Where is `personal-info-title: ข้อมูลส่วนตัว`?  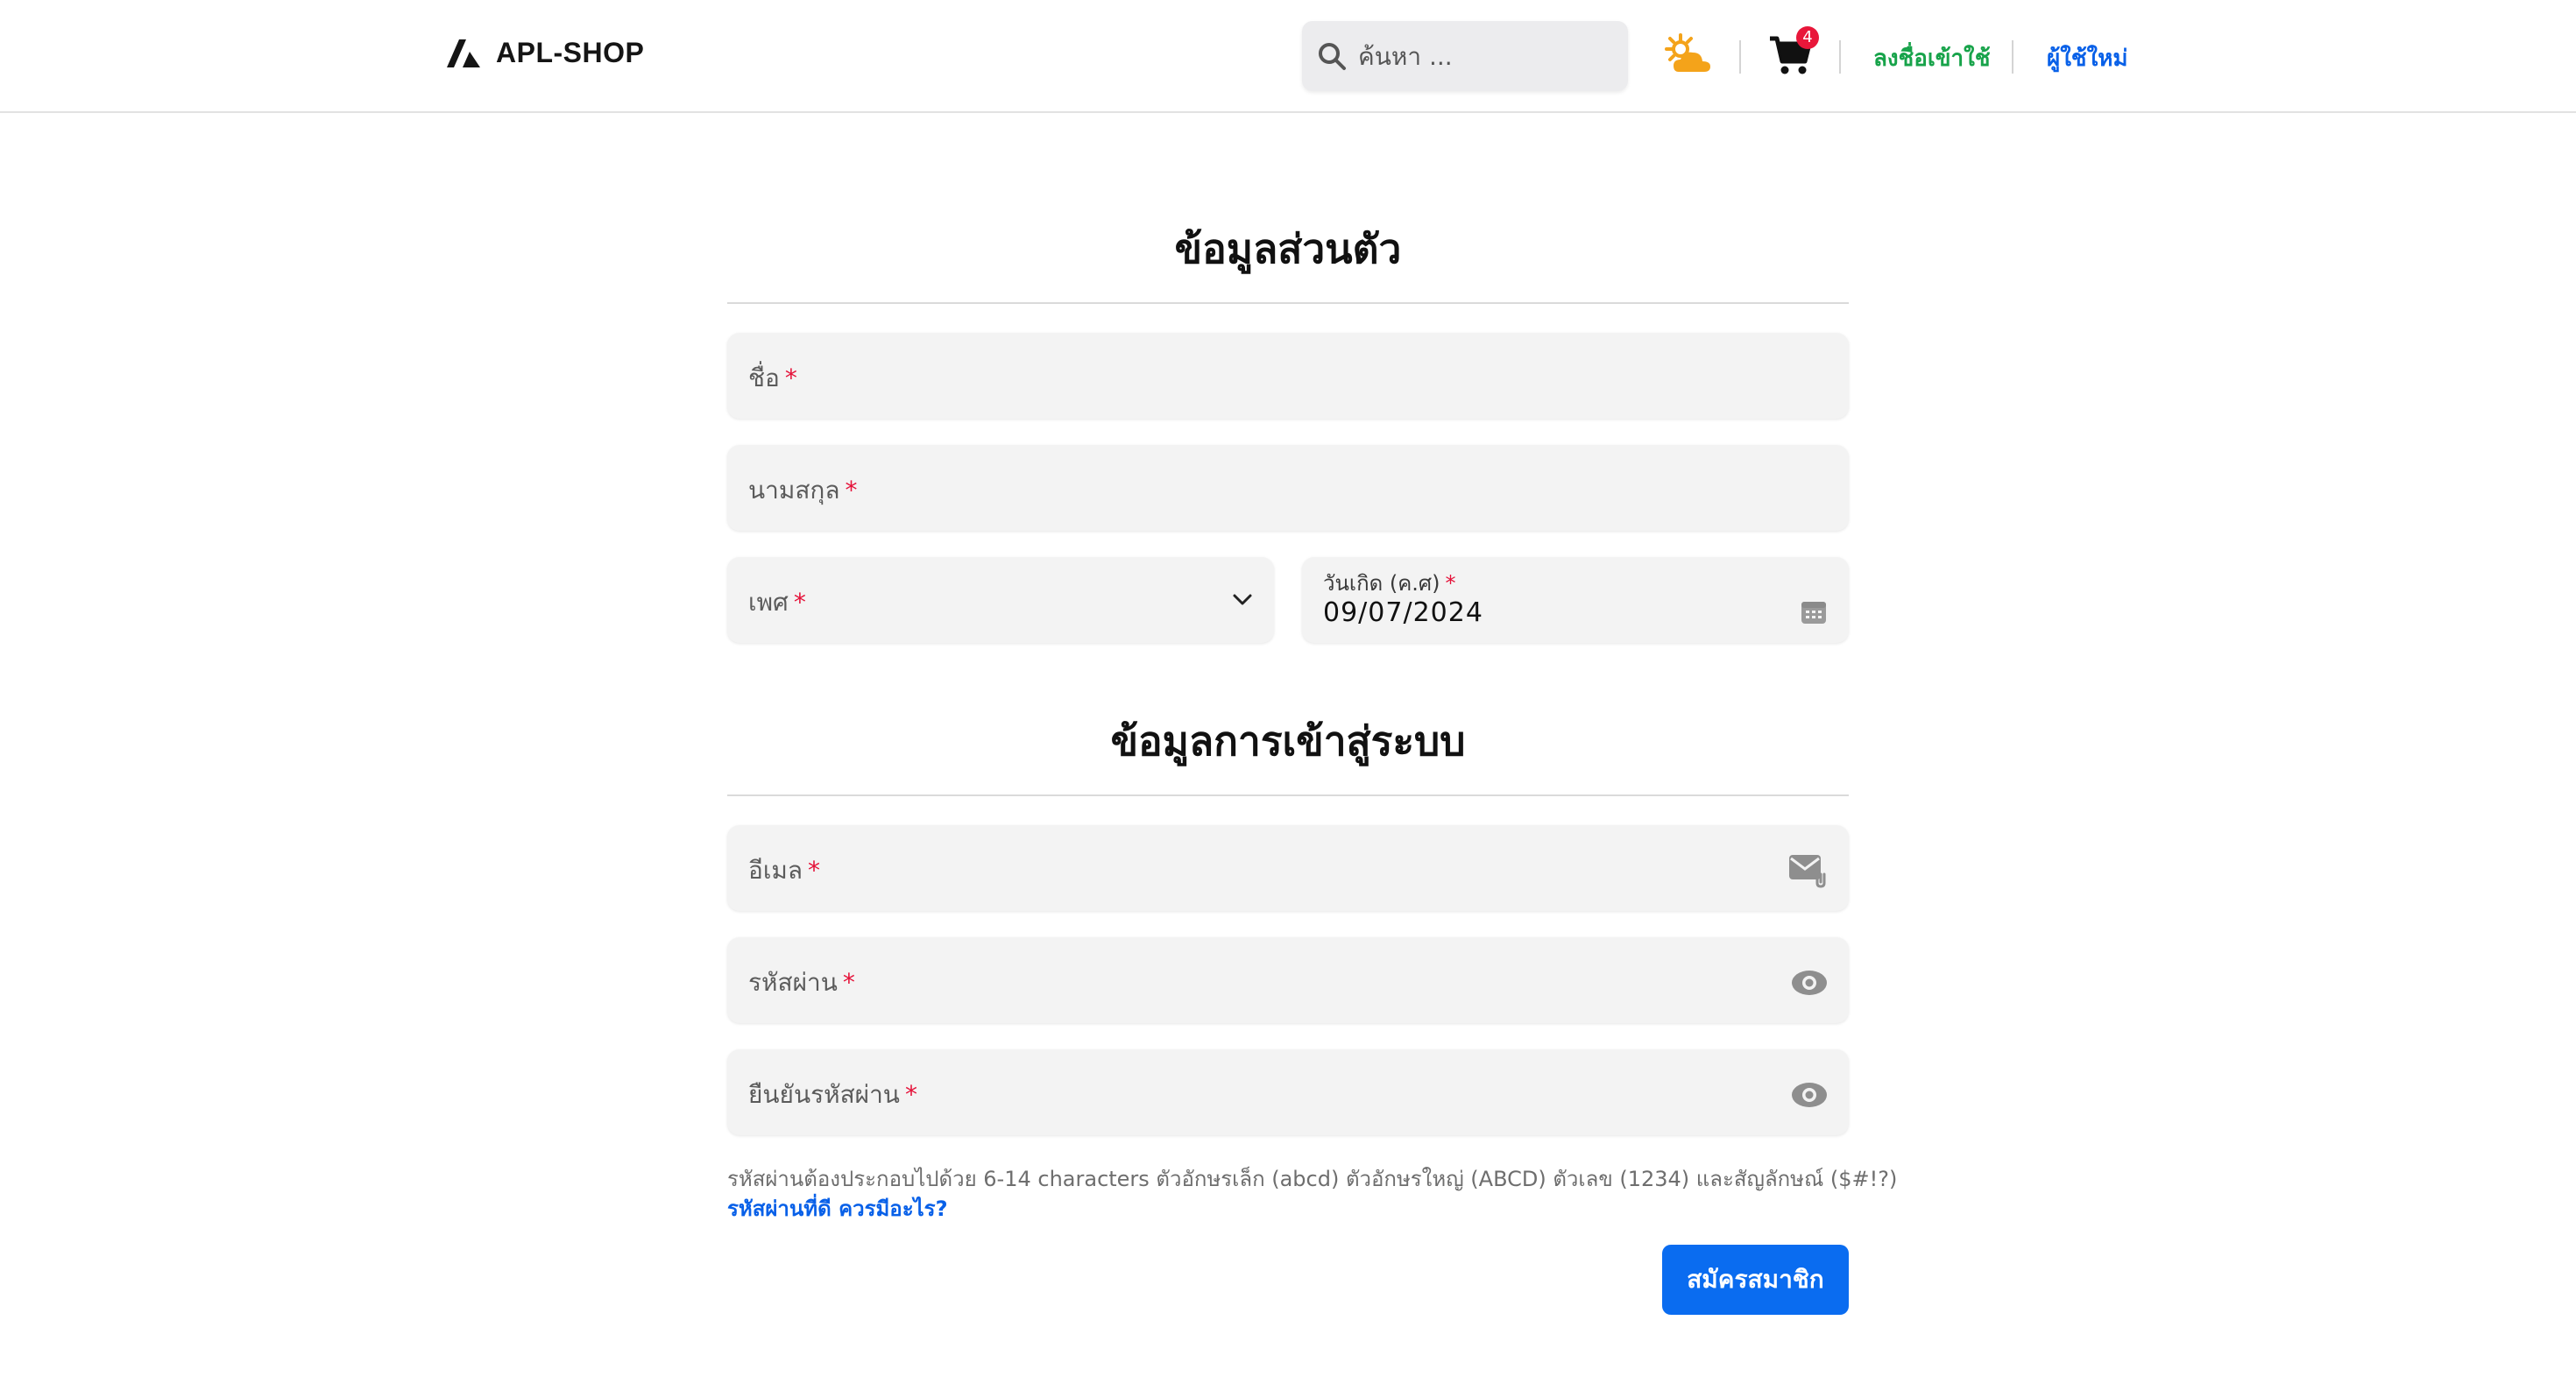 personal-info-title: ข้อมูลส่วนตัว is located at coordinates (1288, 248).